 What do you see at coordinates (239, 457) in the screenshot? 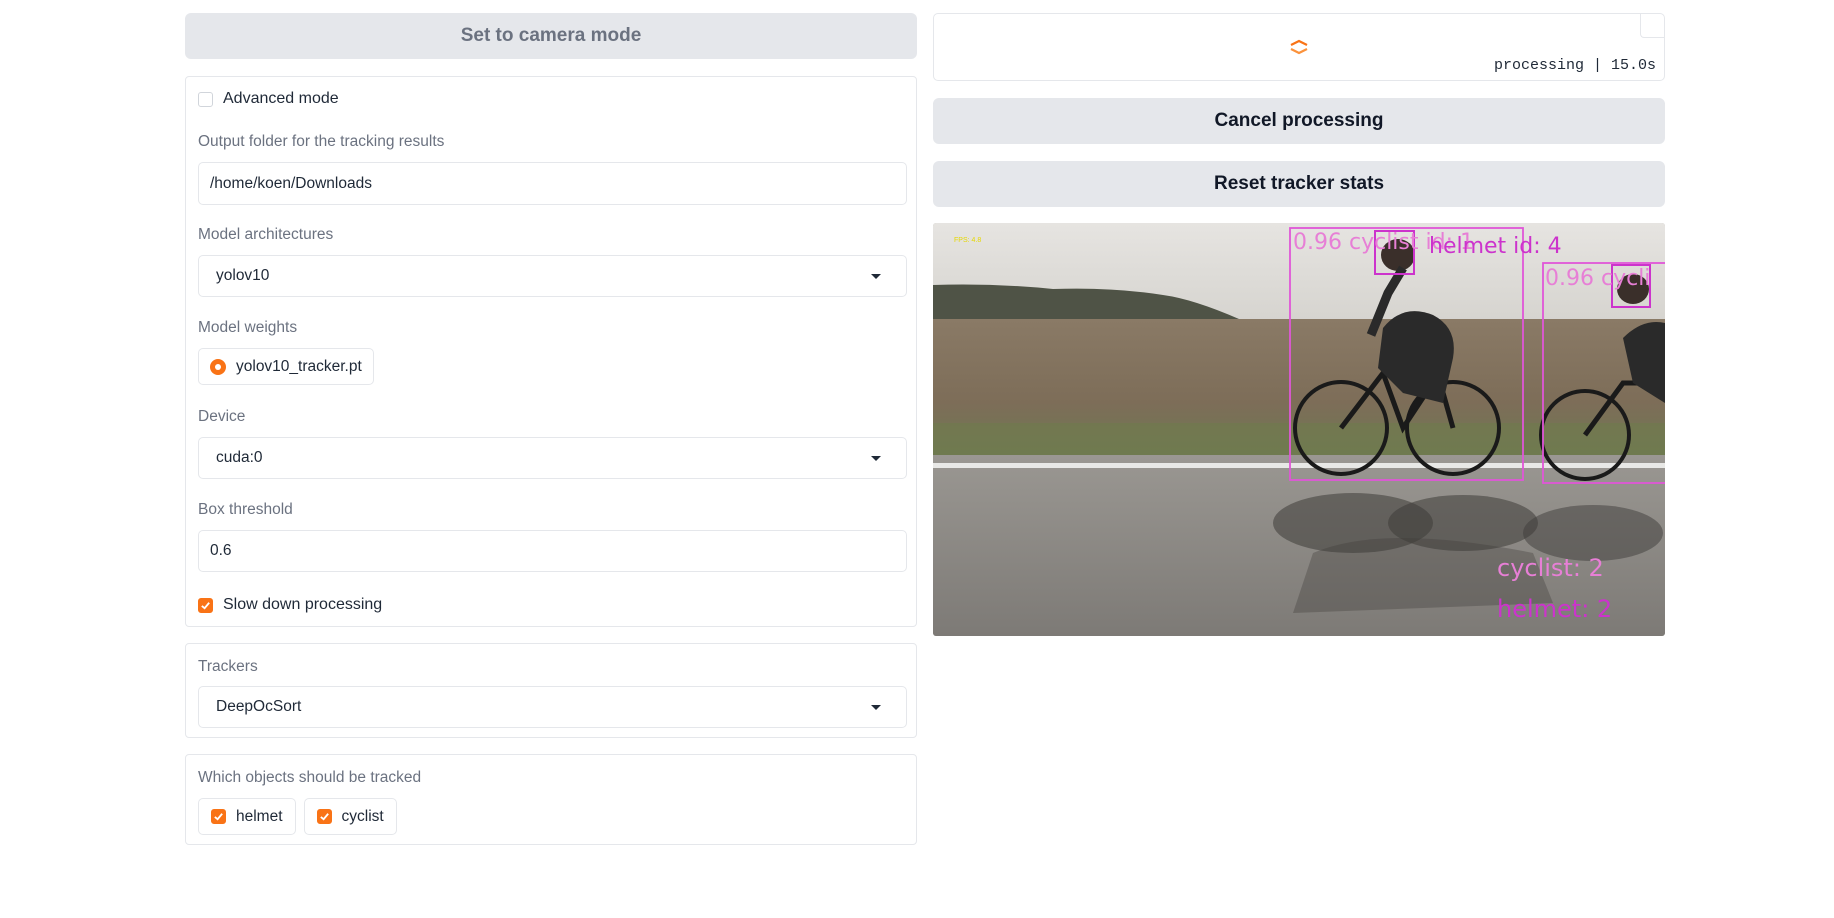
I see `device-value: cuda:0` at bounding box center [239, 457].